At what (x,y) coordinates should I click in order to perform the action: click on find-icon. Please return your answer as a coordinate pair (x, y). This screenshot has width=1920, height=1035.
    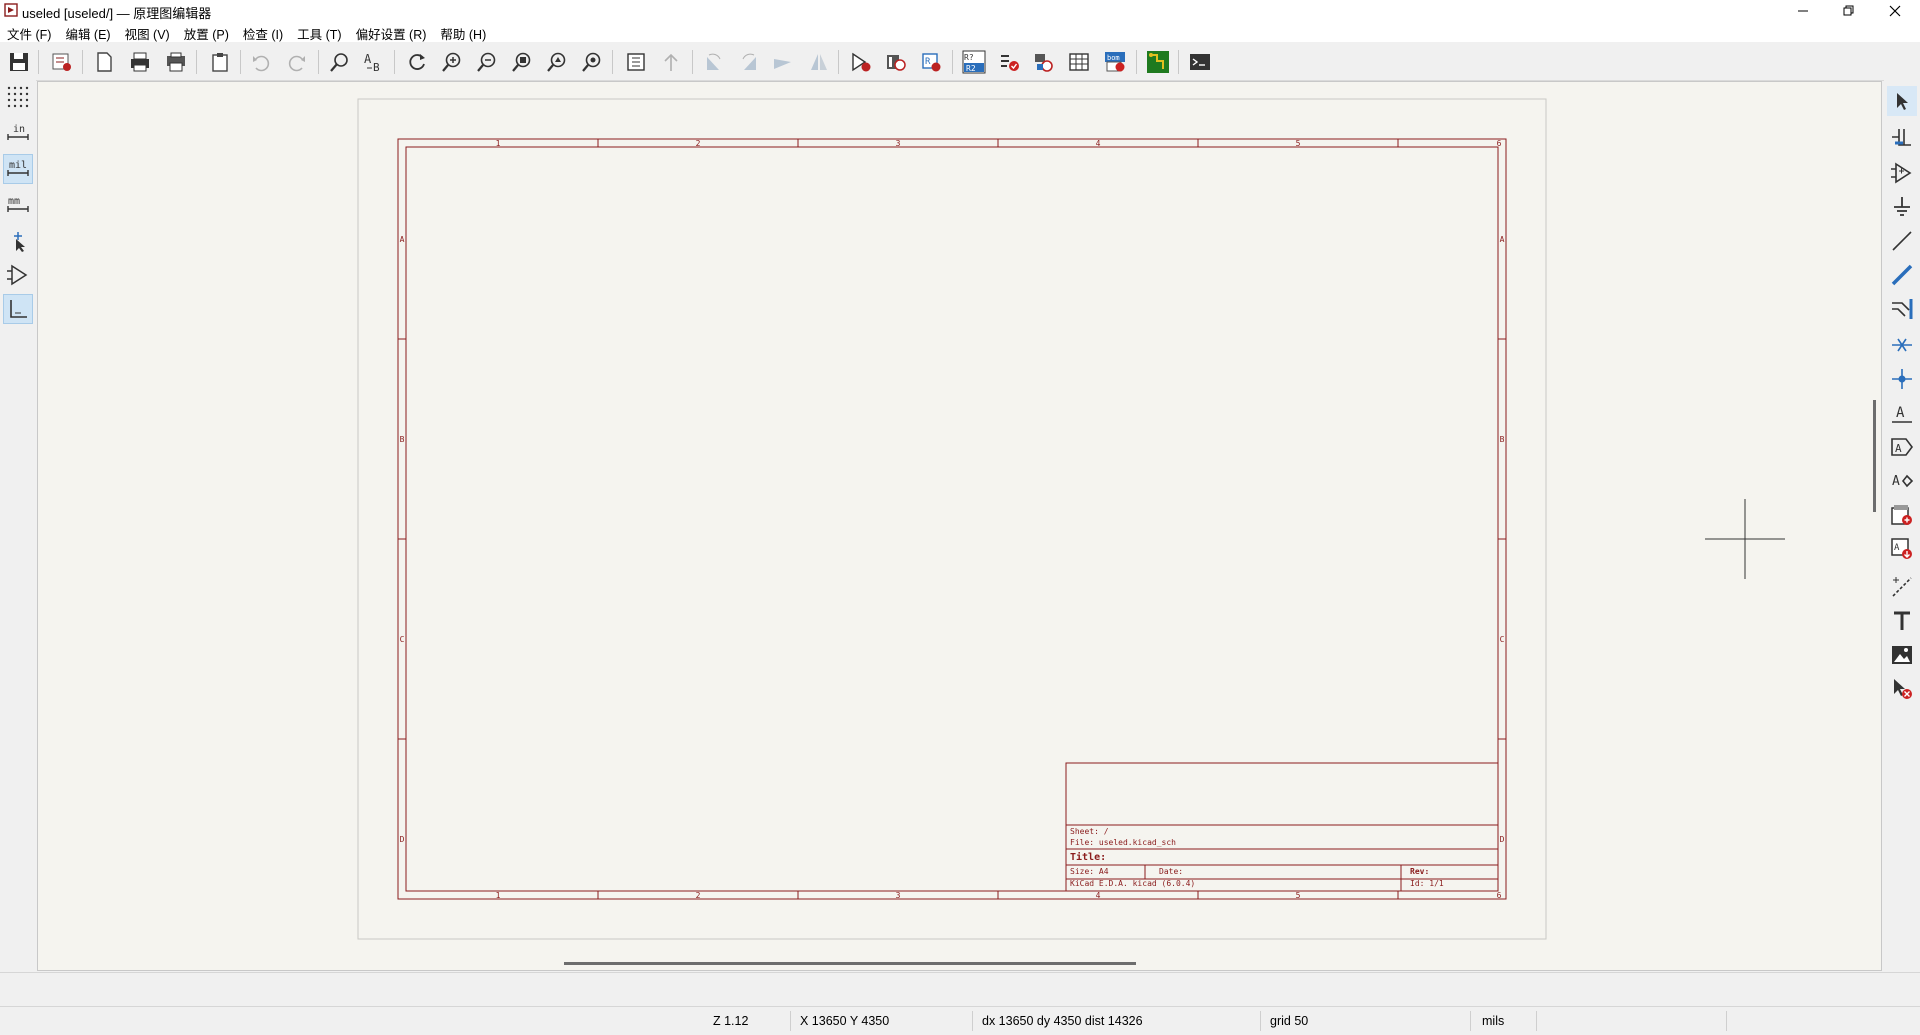
    Looking at the image, I should click on (340, 62).